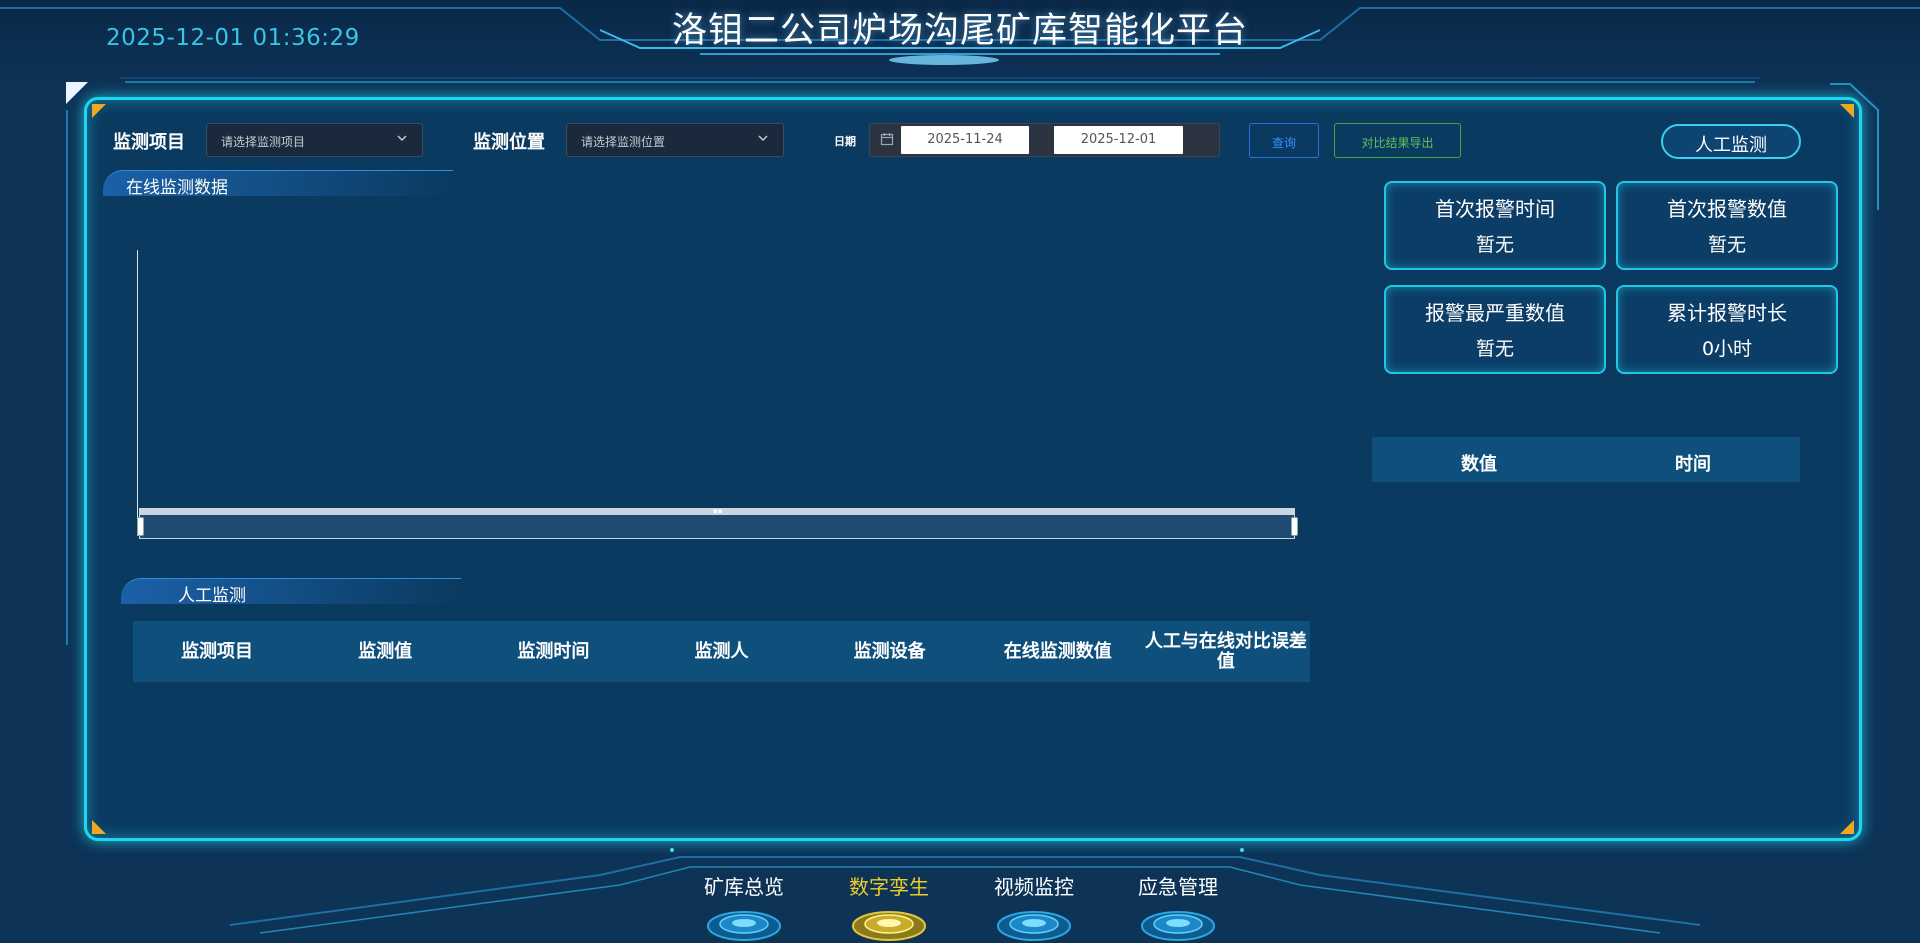 Image resolution: width=1920 pixels, height=943 pixels. What do you see at coordinates (1495, 329) in the screenshot?
I see `stat-card-most-severe-alarm: 报警最严重数值 暂无` at bounding box center [1495, 329].